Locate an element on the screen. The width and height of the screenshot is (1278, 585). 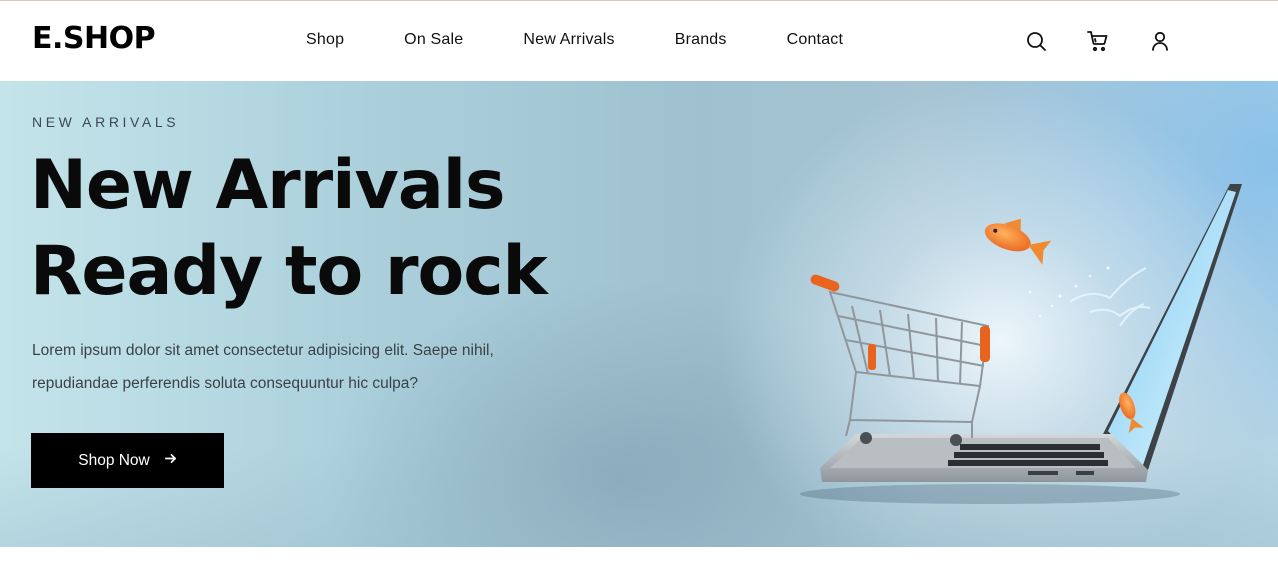
hero-eyebrow: NEW ARRIVALS is located at coordinates (106, 122).